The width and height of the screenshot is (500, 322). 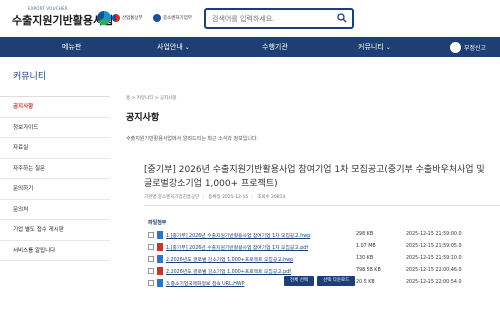 I want to click on logo-emblem-icon, so click(x=104, y=18).